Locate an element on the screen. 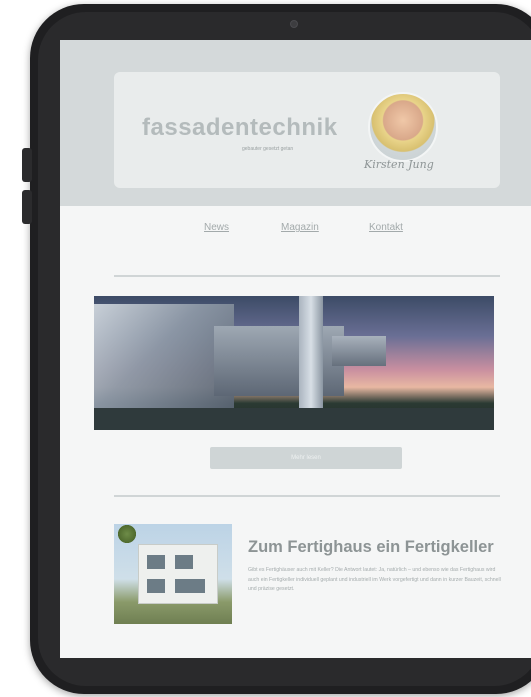  nav-item-kontakt: Kontakt is located at coordinates (386, 227).